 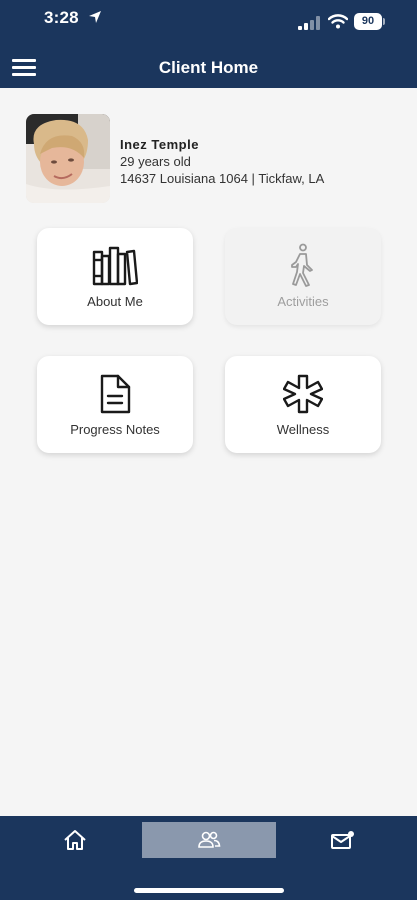 I want to click on client-address: 14637 Louisiana 1064 | Tickfaw, LA, so click(x=222, y=178).